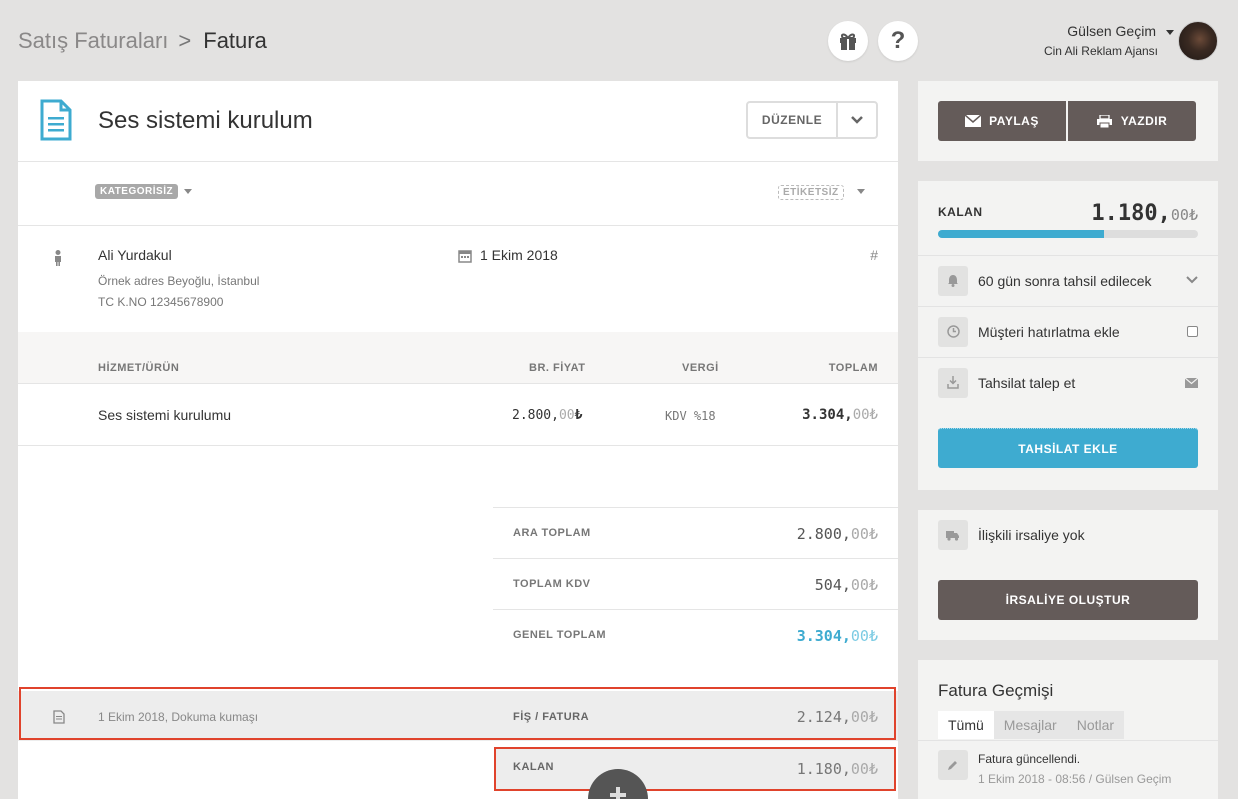 The width and height of the screenshot is (1238, 799). What do you see at coordinates (861, 191) in the screenshot?
I see `tags-caret-icon` at bounding box center [861, 191].